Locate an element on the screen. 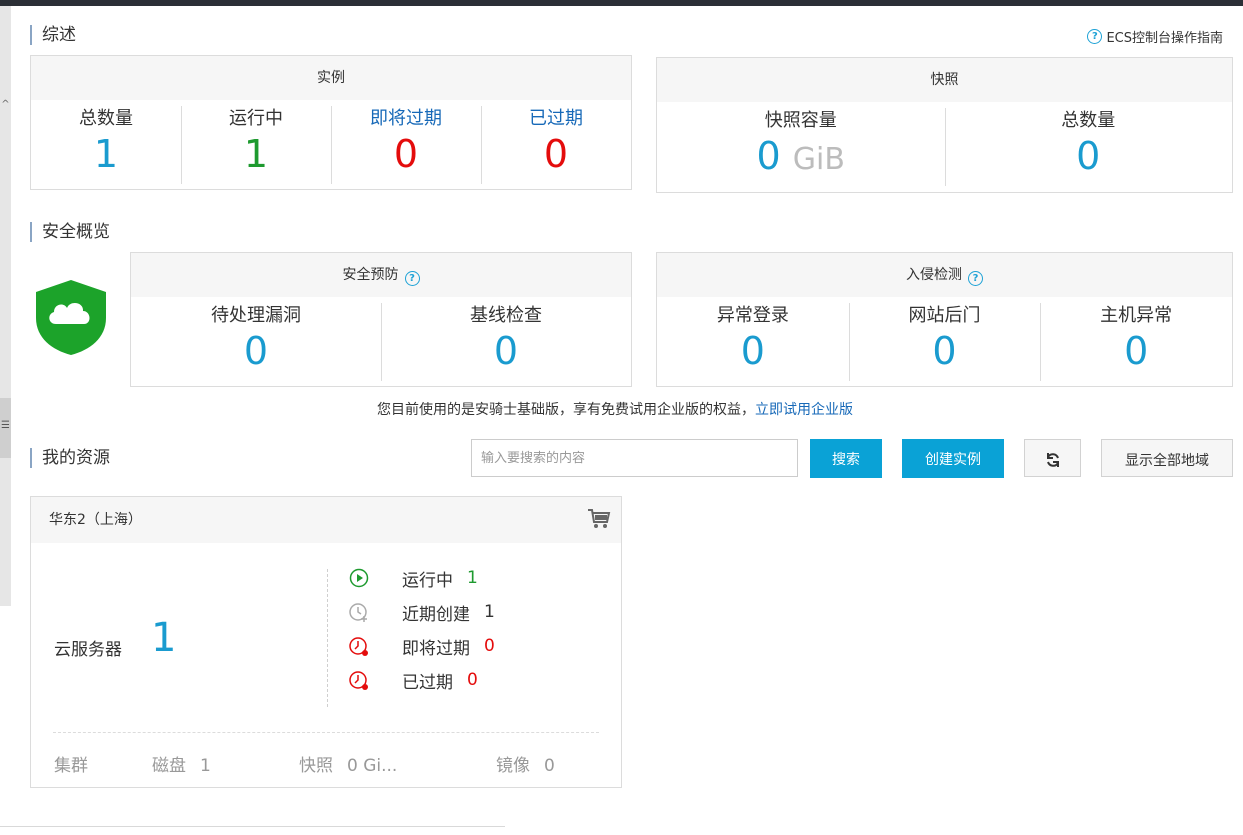 Image resolution: width=1243 pixels, height=835 pixels. search-button: 搜索 is located at coordinates (846, 458).